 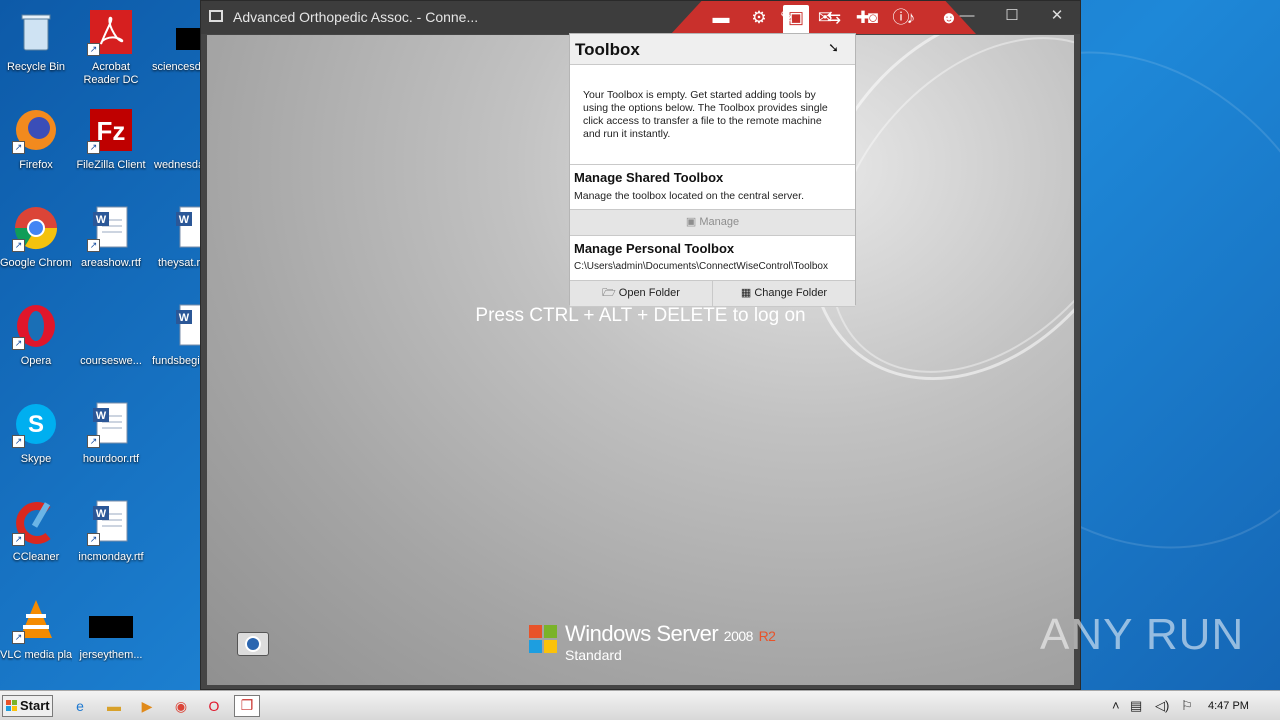 I want to click on logon-prompt: Press CTRL + ALT + DELETE to log on, so click(x=640, y=315).